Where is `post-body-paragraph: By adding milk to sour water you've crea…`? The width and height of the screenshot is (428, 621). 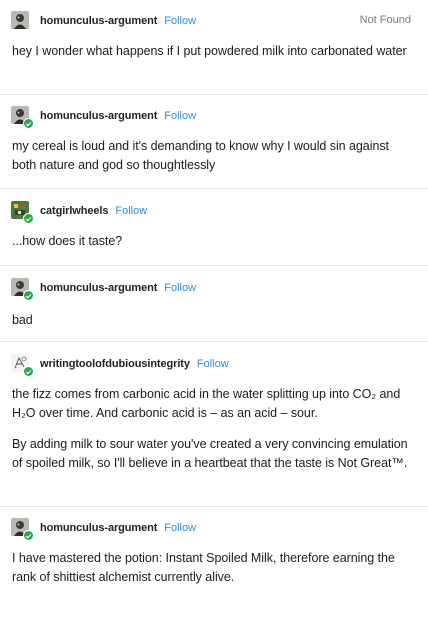
post-body-paragraph: By adding milk to sour water you've crea… is located at coordinates (210, 453).